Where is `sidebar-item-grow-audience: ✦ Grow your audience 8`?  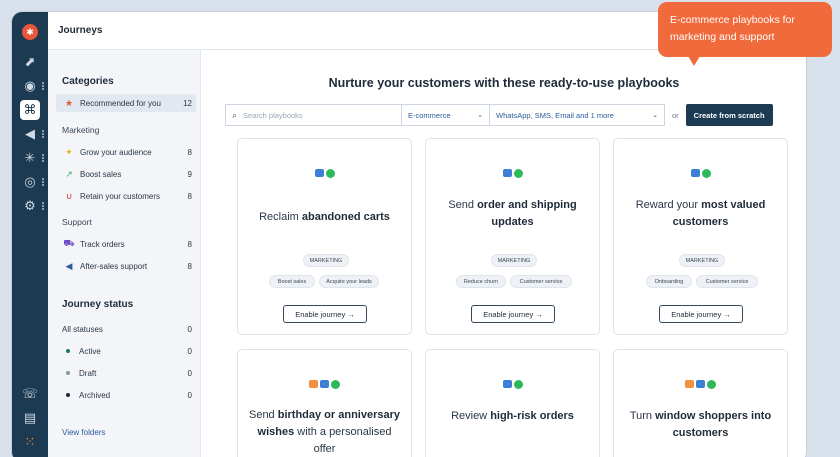
sidebar-item-grow-audience: ✦ Grow your audience 8 is located at coordinates (126, 152).